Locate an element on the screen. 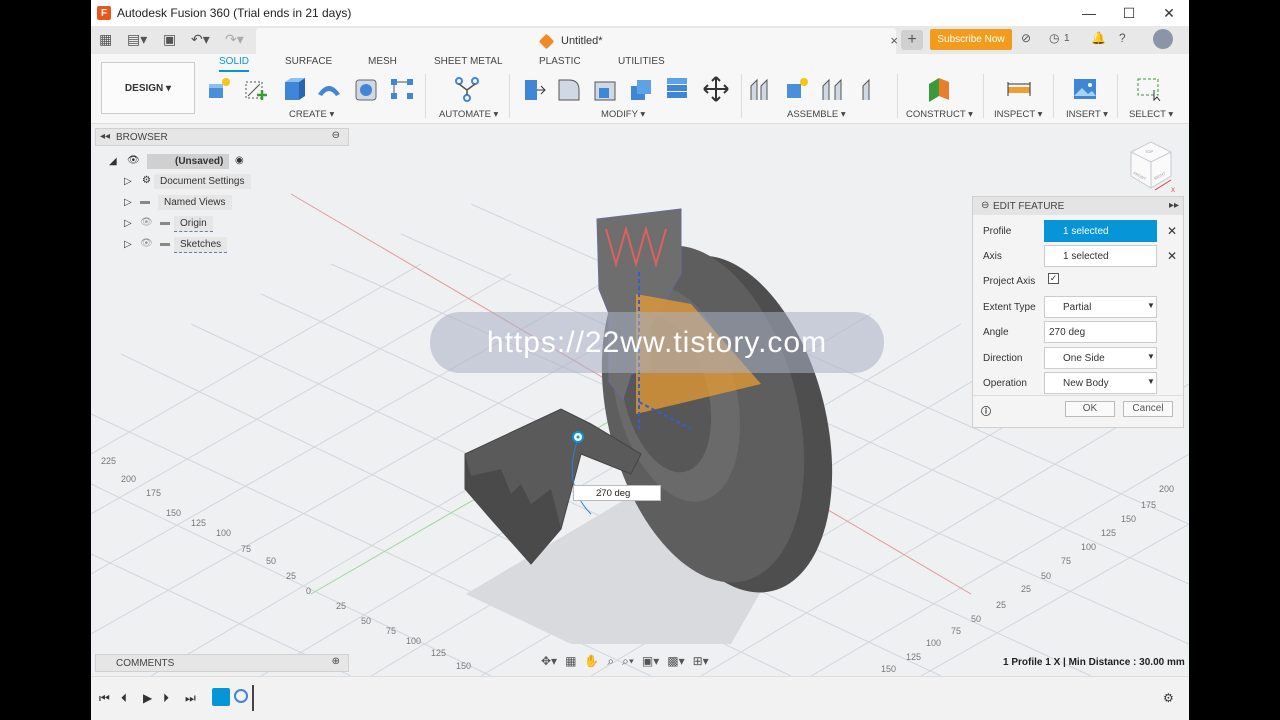 The height and width of the screenshot is (720, 1280). go-to-end-icon: ⏭ is located at coordinates (190, 698).